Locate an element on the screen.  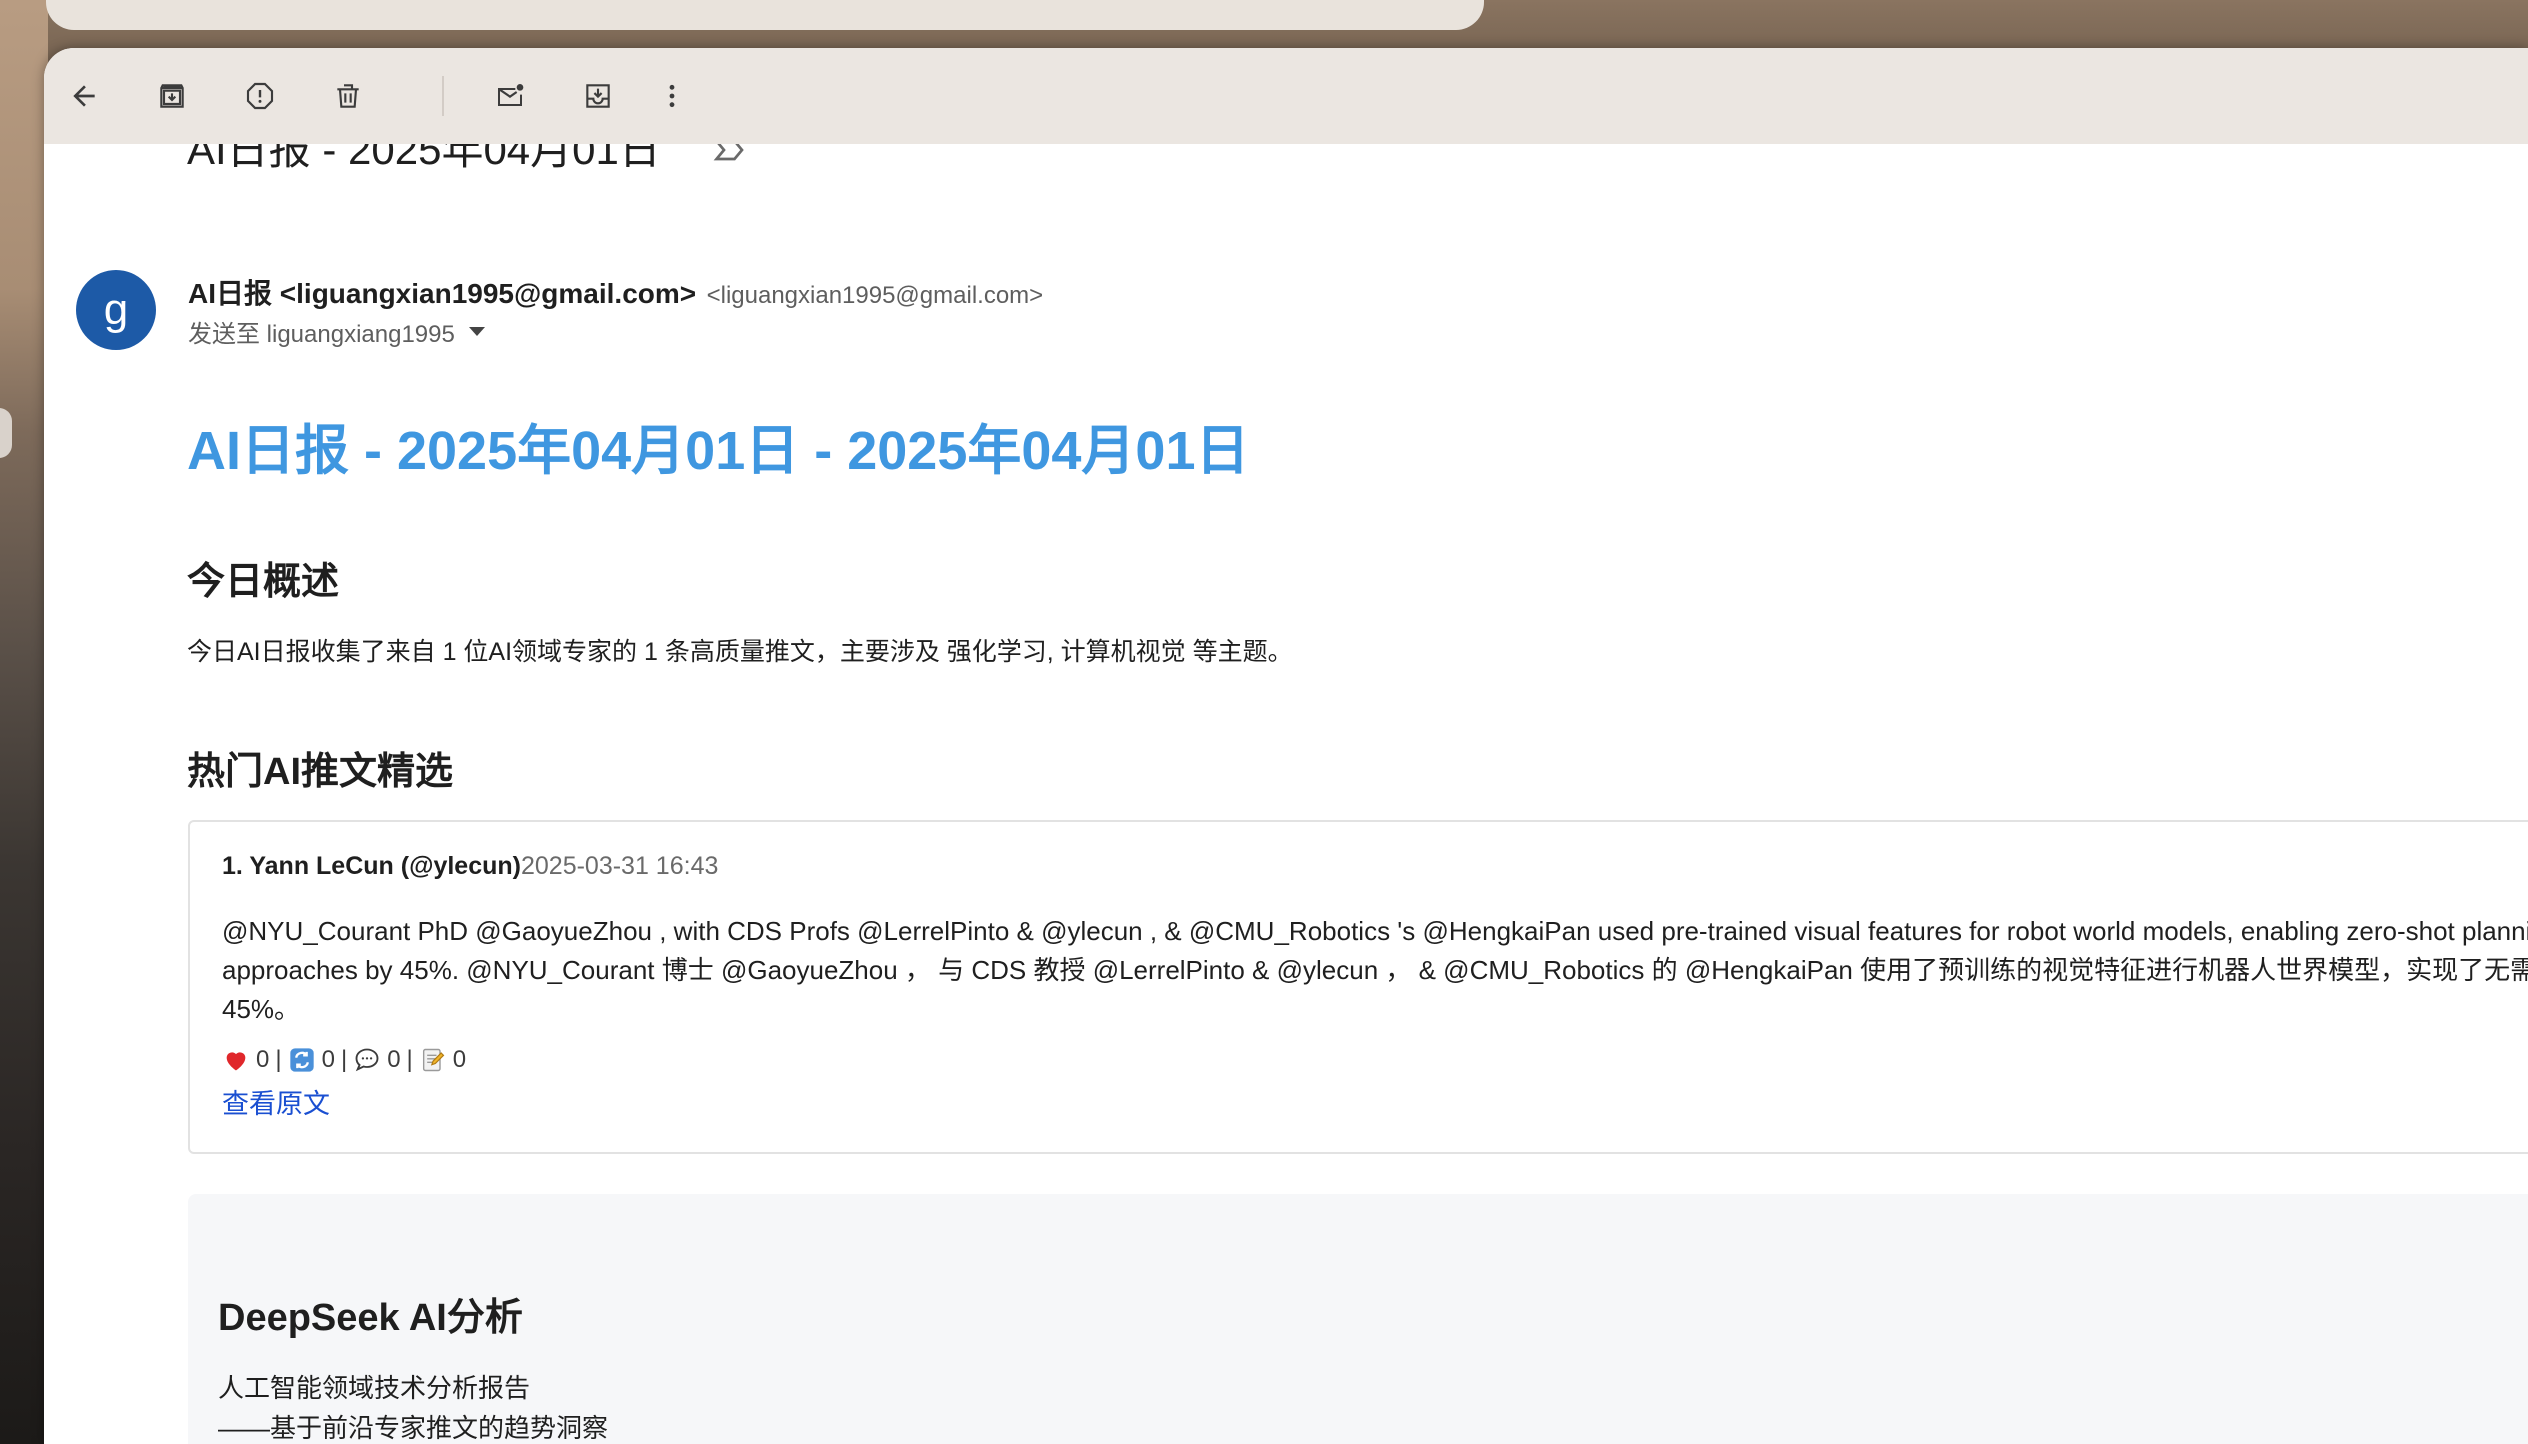
recipient-text: 发送至 liguangxiang1995 is located at coordinates (321, 334).